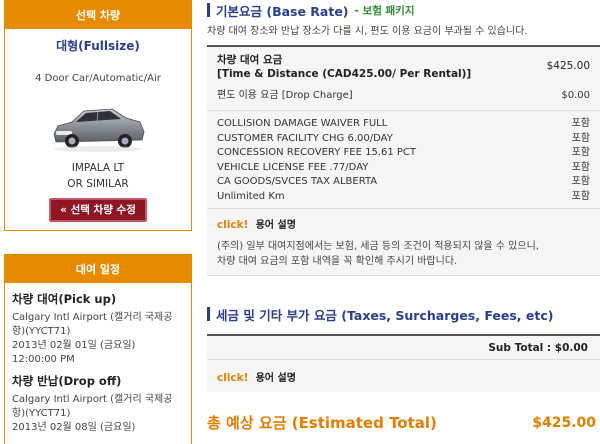 The width and height of the screenshot is (600, 444). What do you see at coordinates (293, 167) in the screenshot?
I see `fee-name: VEHICLE LICENSE FEE .77/DAY` at bounding box center [293, 167].